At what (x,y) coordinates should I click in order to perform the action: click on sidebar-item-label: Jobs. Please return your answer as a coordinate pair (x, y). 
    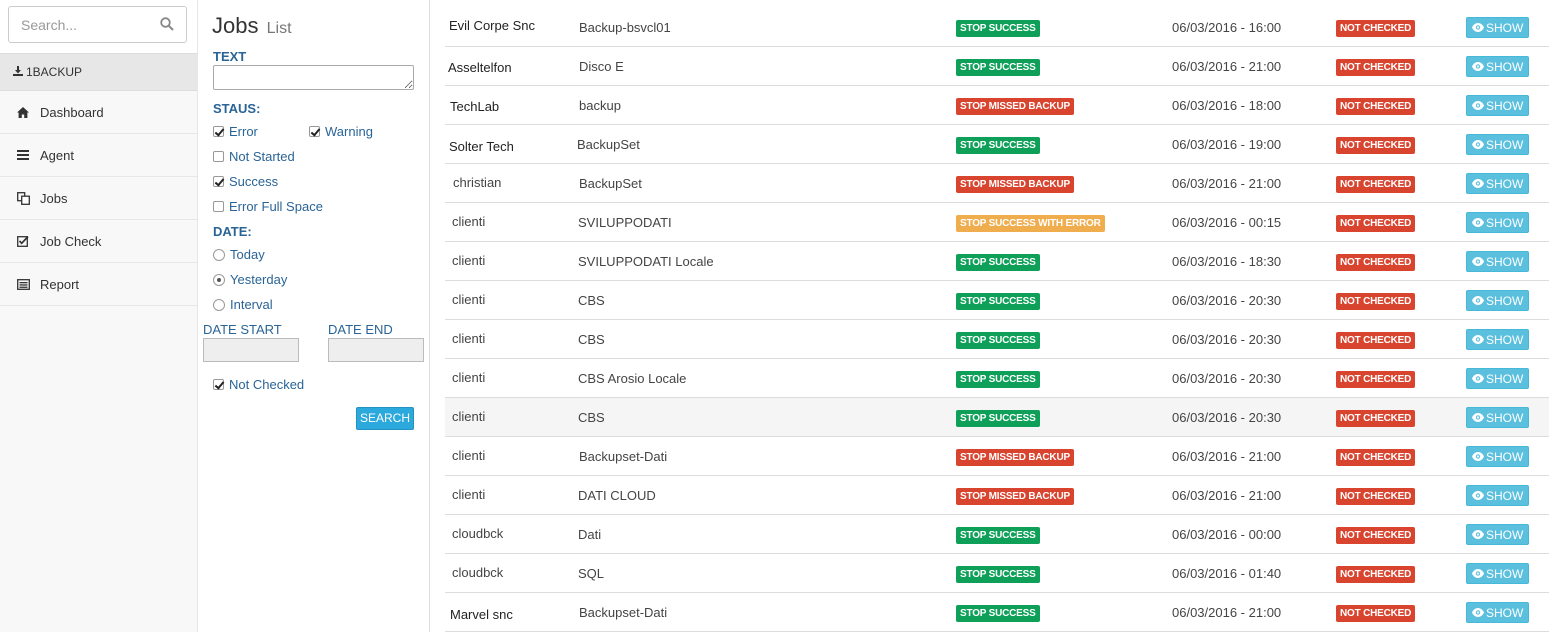
    Looking at the image, I should click on (54, 198).